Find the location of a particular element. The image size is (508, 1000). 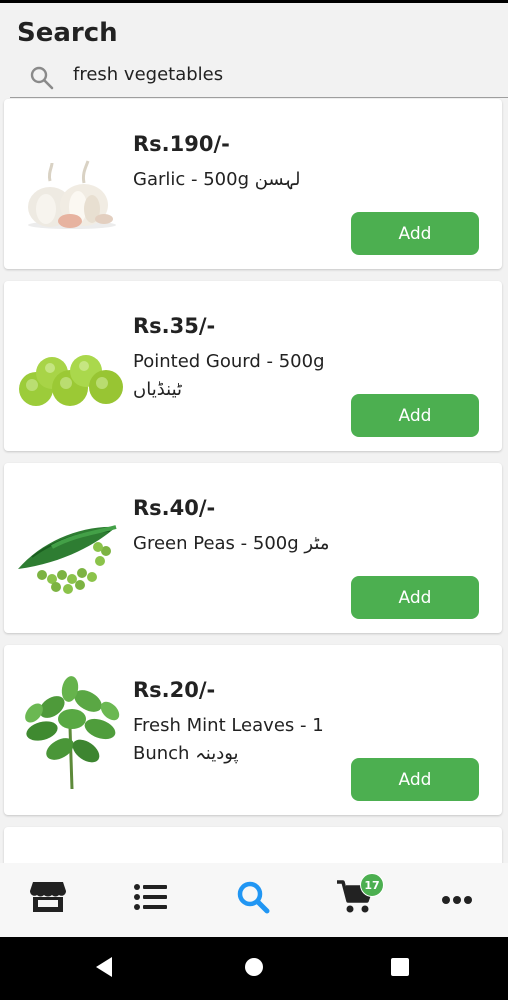

mint-leaves-image is located at coordinates (72, 730).